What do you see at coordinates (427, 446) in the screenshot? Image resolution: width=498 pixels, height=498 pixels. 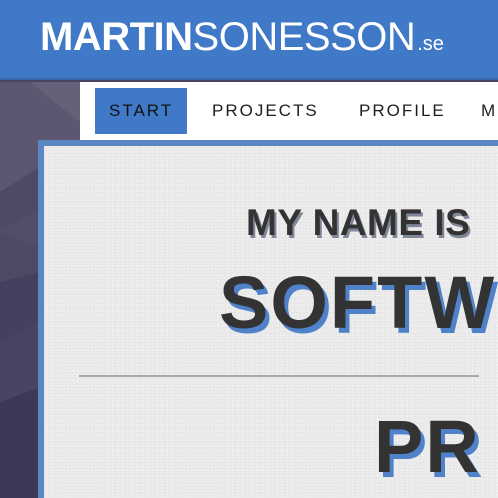 I see `subhead-text: PR` at bounding box center [427, 446].